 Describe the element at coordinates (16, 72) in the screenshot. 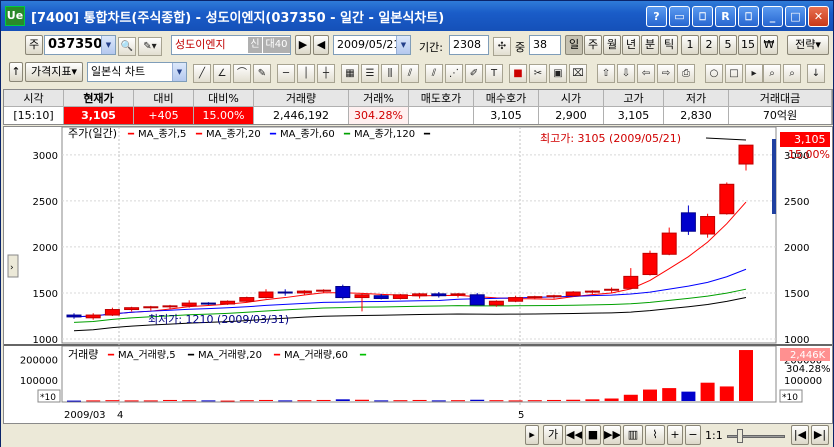

I see `scroll-up-button: ↑` at that location.